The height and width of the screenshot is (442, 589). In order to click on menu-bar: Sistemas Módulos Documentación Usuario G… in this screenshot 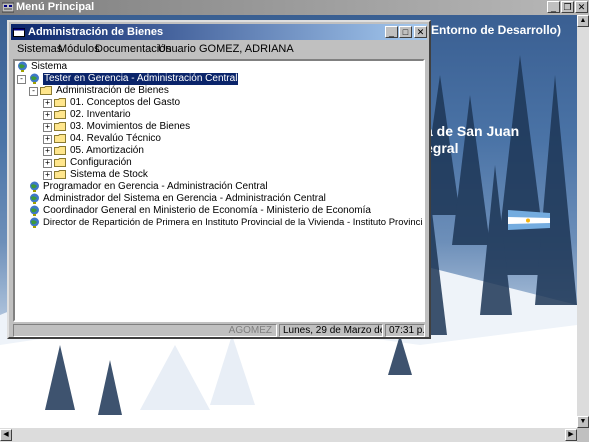, I will do `click(219, 49)`.